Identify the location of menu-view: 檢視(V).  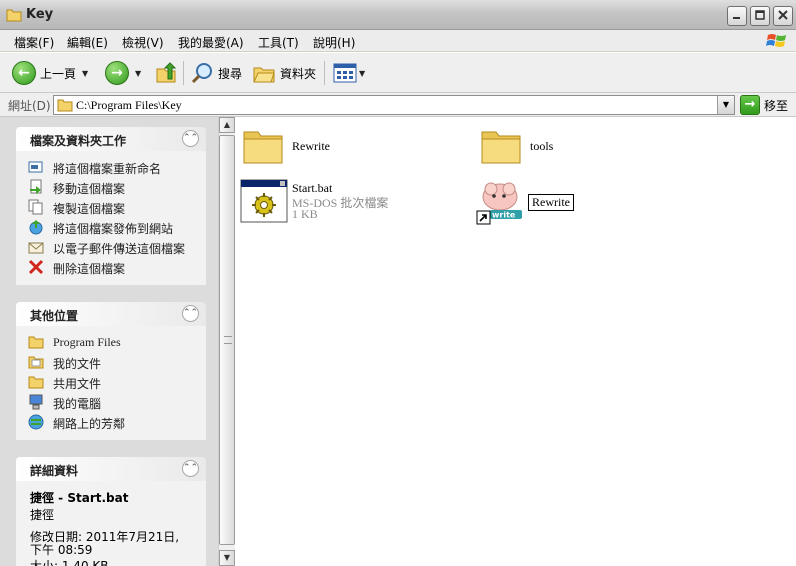
(143, 42).